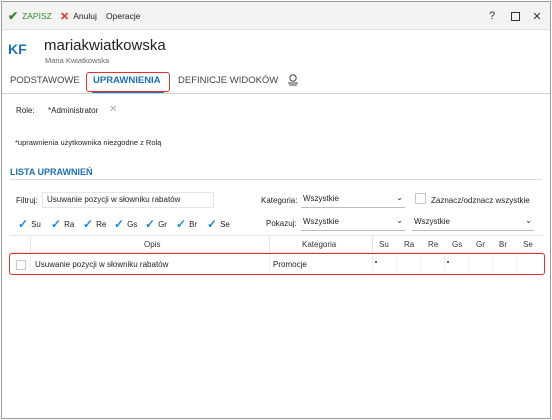  I want to click on col-header-gs: Gs, so click(457, 244).